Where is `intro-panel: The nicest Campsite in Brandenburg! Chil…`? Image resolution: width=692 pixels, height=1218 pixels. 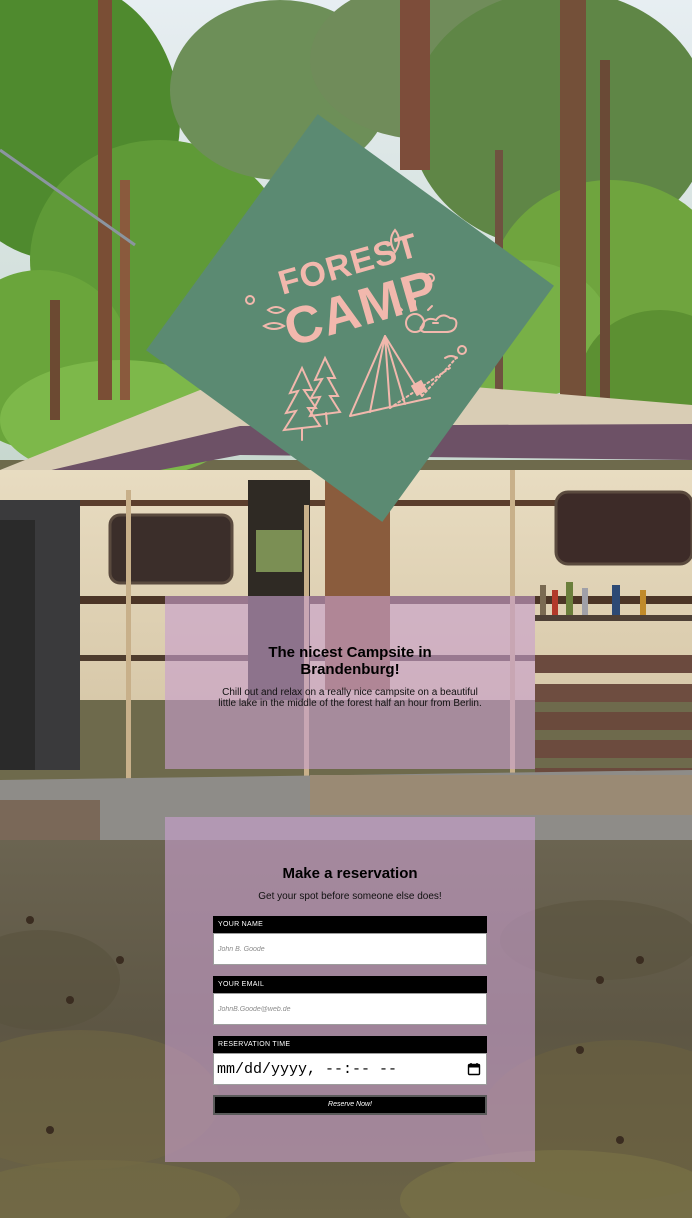 intro-panel: The nicest Campsite in Brandenburg! Chil… is located at coordinates (350, 682).